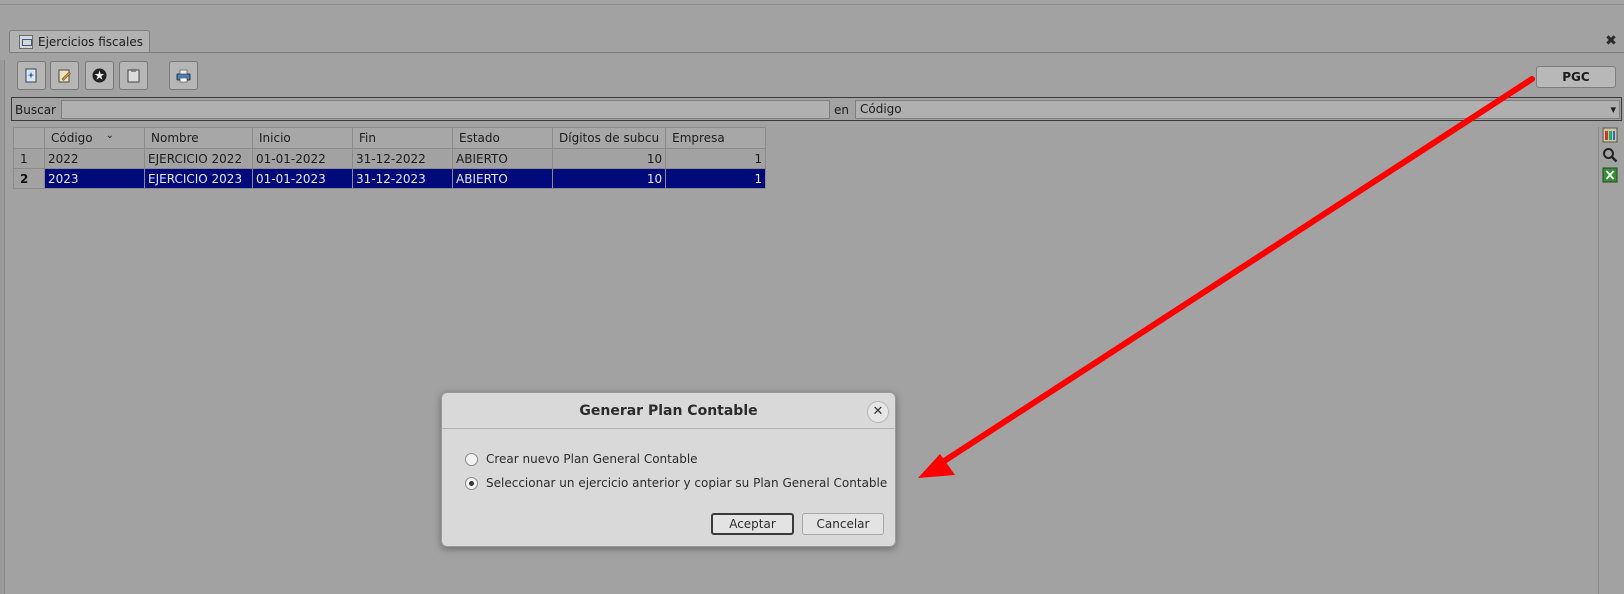  I want to click on cancel-button: Cancelar, so click(843, 524).